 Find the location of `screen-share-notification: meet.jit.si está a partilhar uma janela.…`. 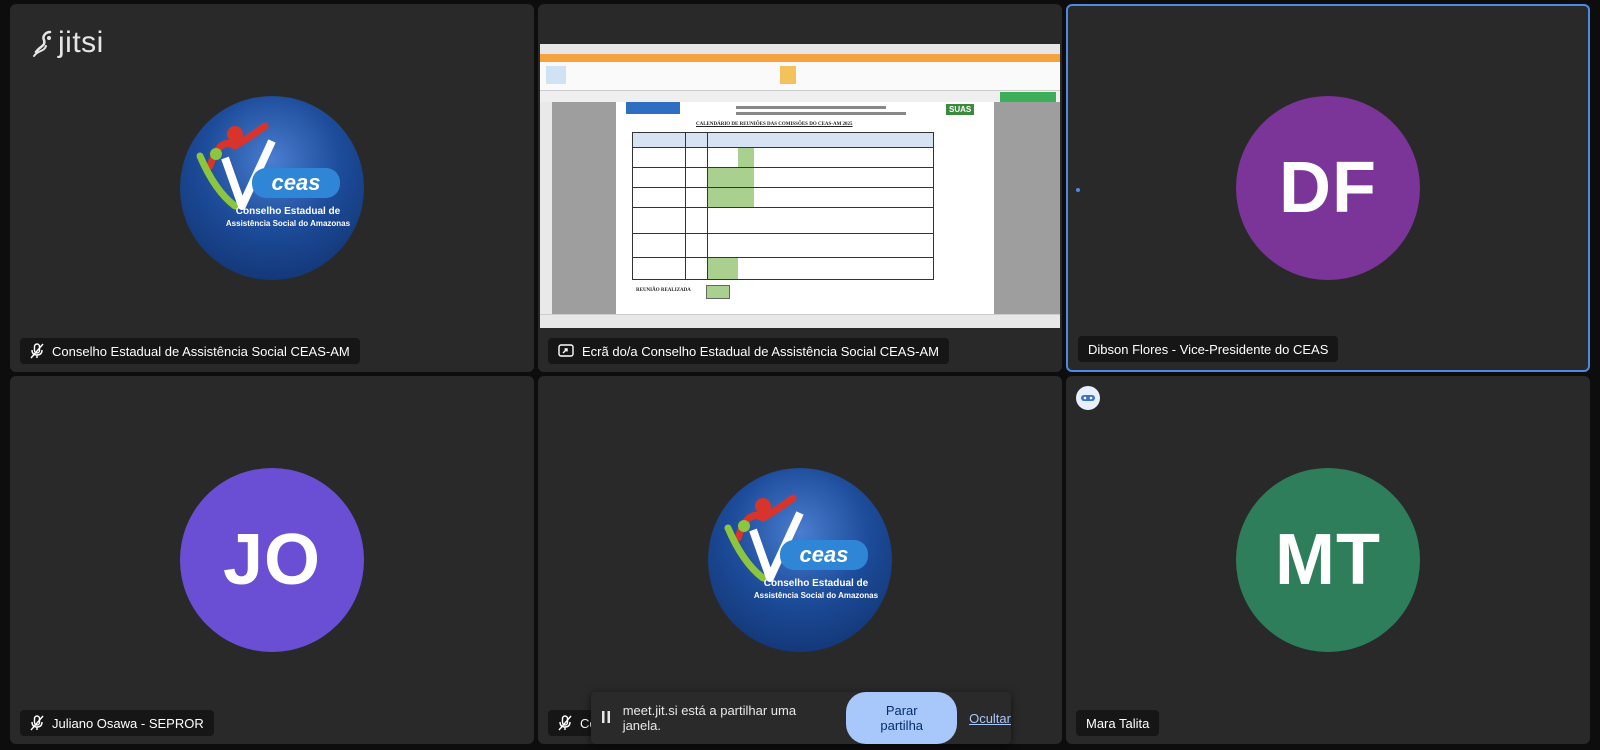

screen-share-notification: meet.jit.si está a partilhar uma janela.… is located at coordinates (801, 718).